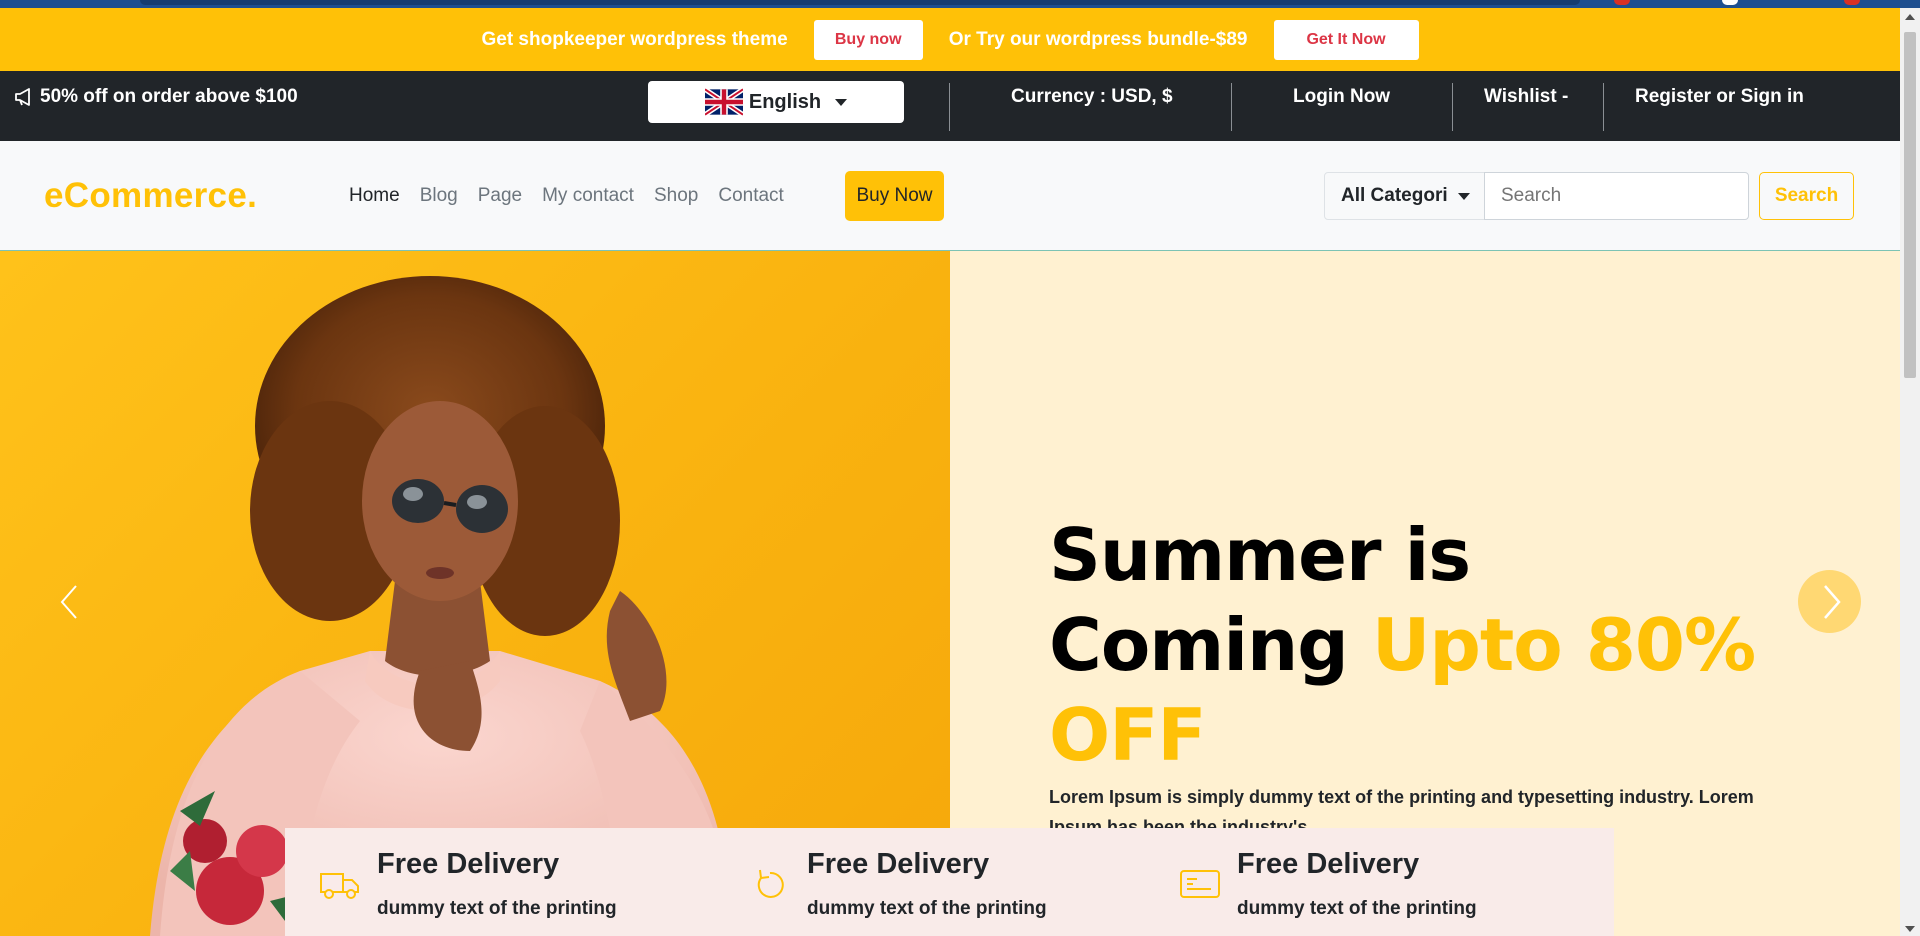  I want to click on login-link: Login Now, so click(1341, 97).